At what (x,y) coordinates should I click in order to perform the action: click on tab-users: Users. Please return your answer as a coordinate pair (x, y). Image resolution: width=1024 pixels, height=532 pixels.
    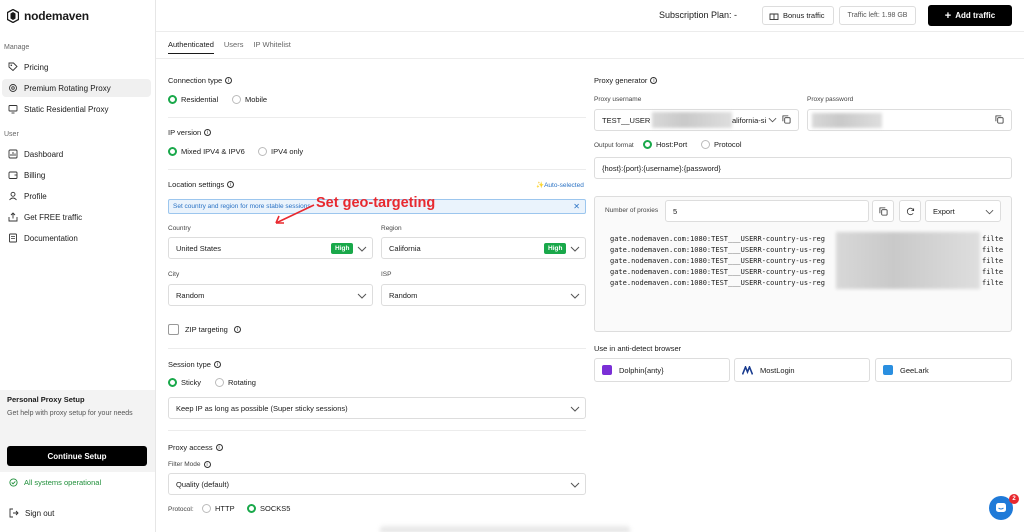
    Looking at the image, I should click on (234, 46).